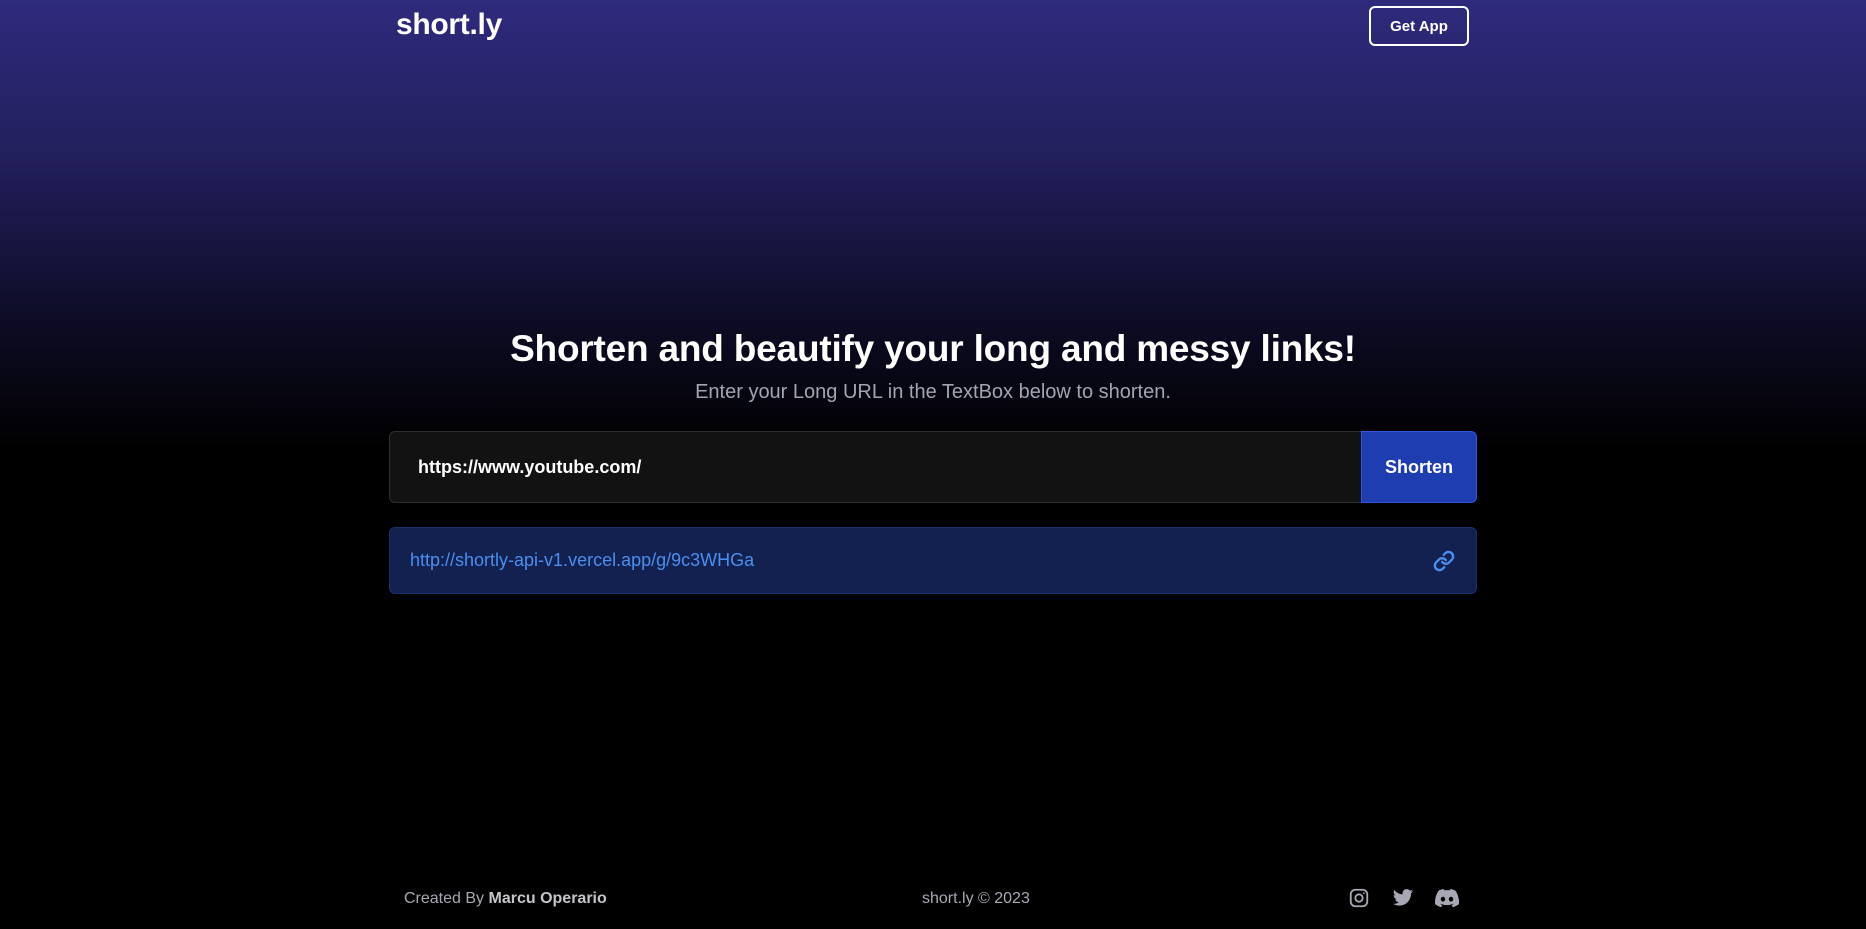  Describe the element at coordinates (449, 25) in the screenshot. I see `logo: short.ly` at that location.